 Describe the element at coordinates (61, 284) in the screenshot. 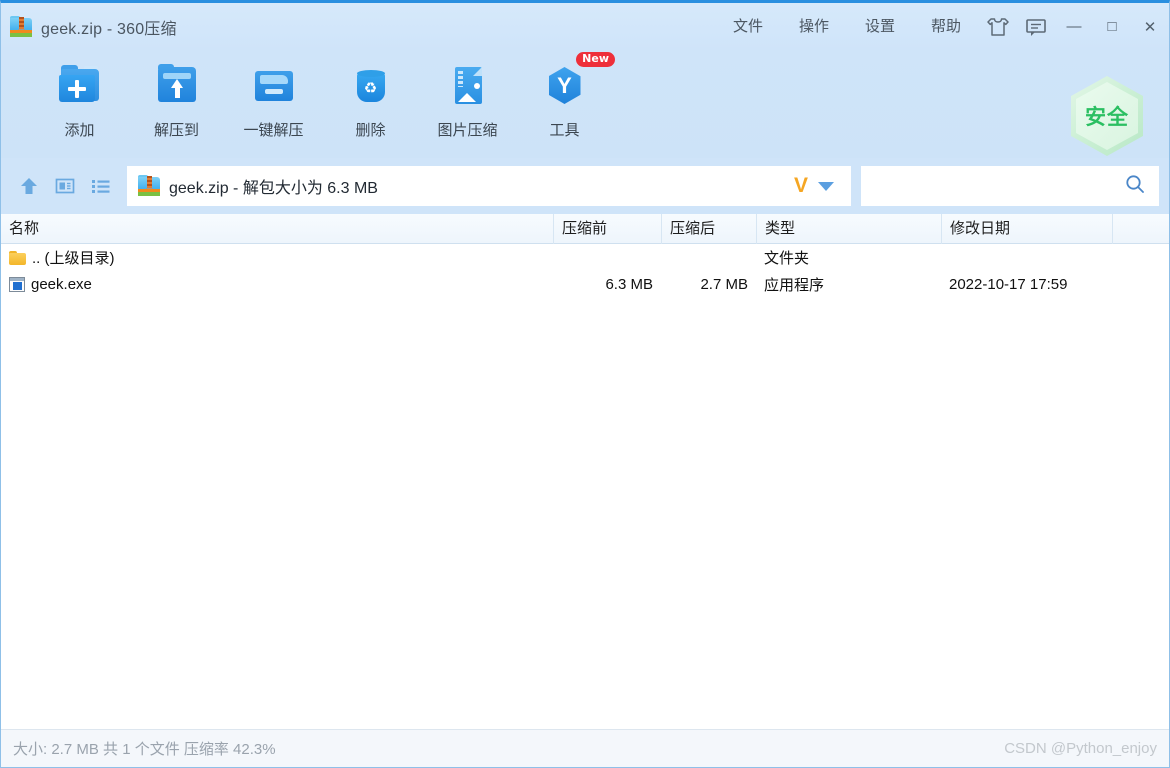

I see `row-name: geek.exe` at that location.